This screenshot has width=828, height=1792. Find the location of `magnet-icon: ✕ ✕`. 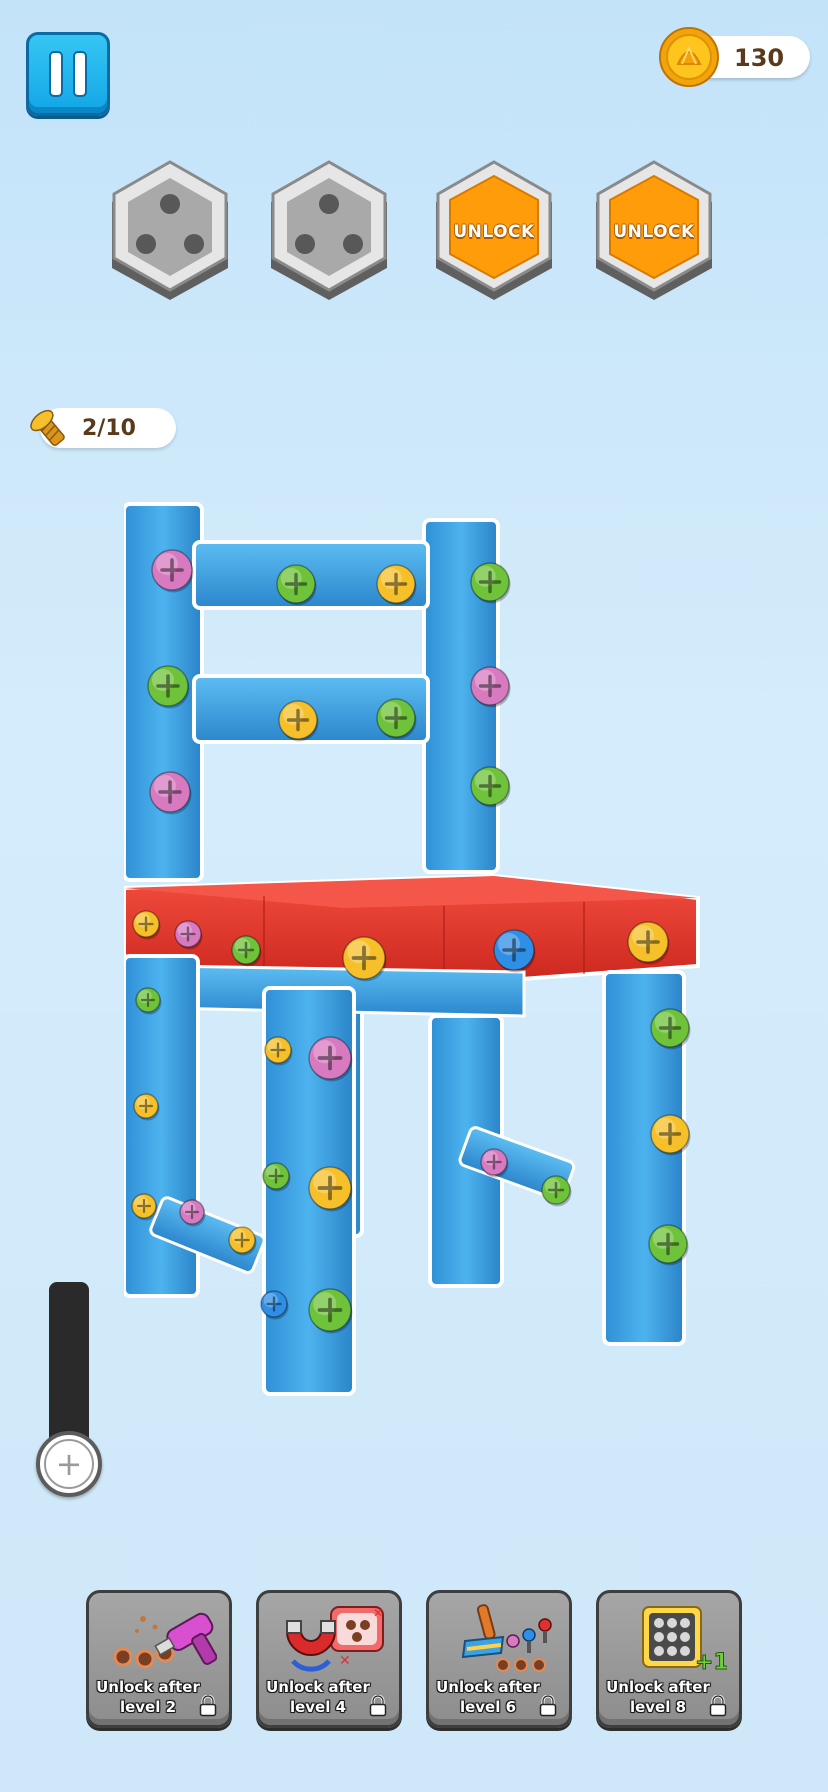

magnet-icon: ✕ ✕ is located at coordinates (334, 1639).